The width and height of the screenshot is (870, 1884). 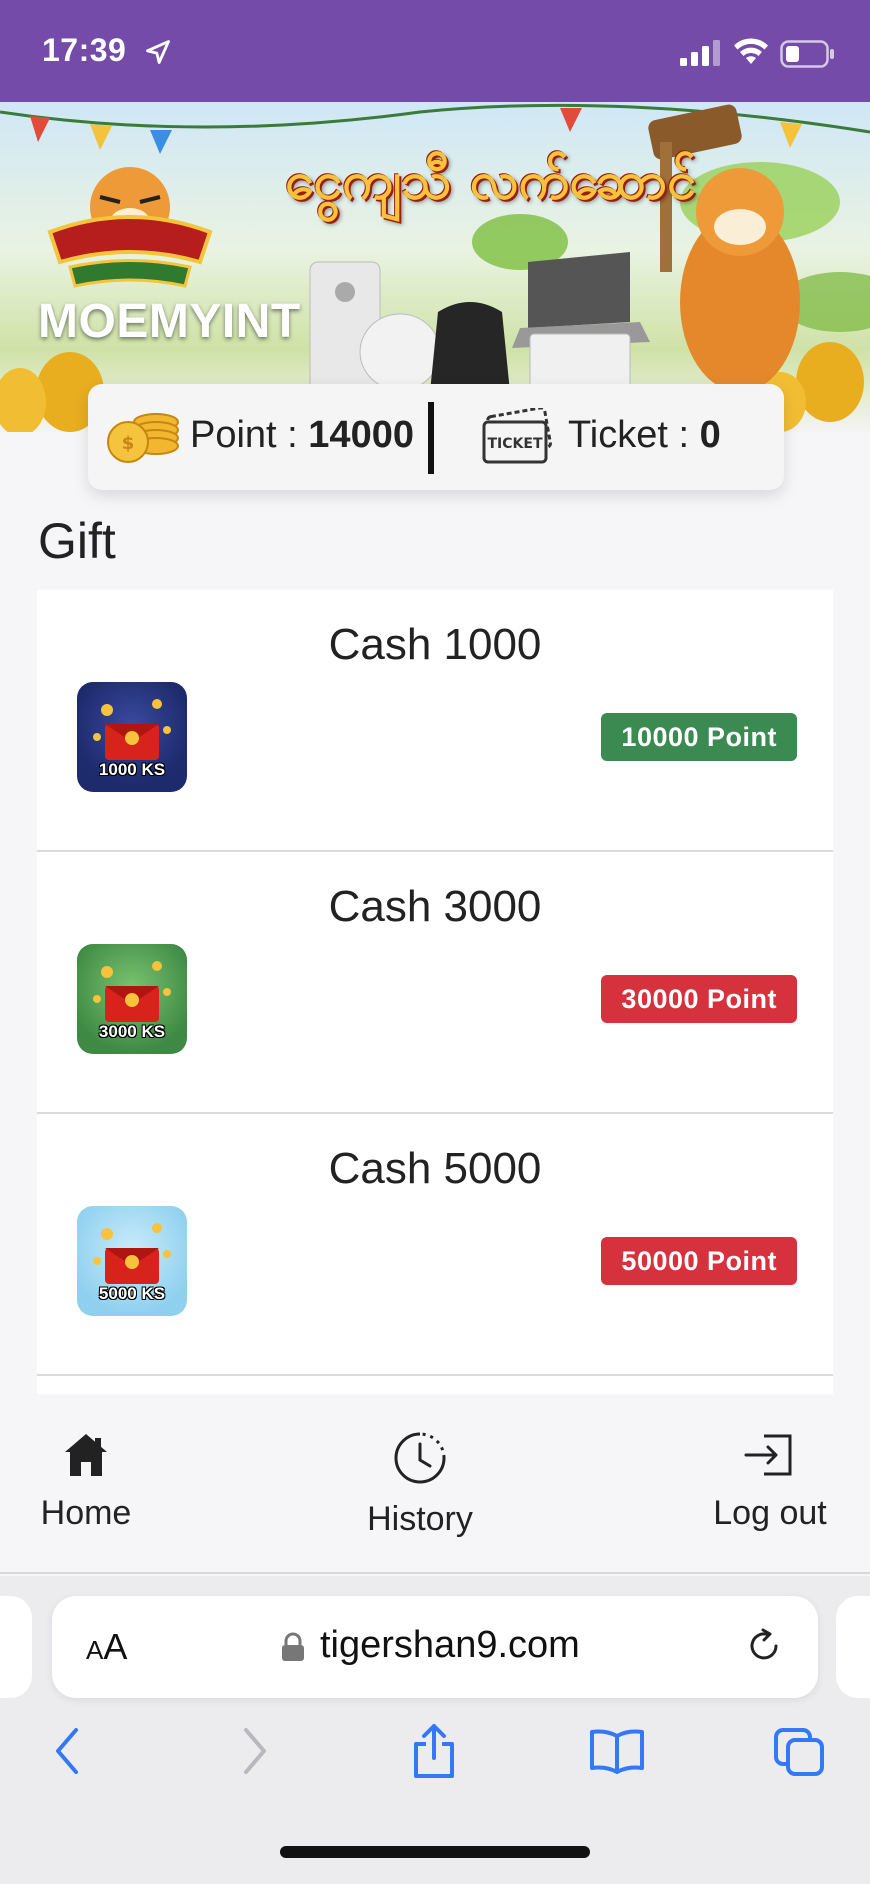 I want to click on bottom-nav: Home History Log out, so click(x=435, y=1484).